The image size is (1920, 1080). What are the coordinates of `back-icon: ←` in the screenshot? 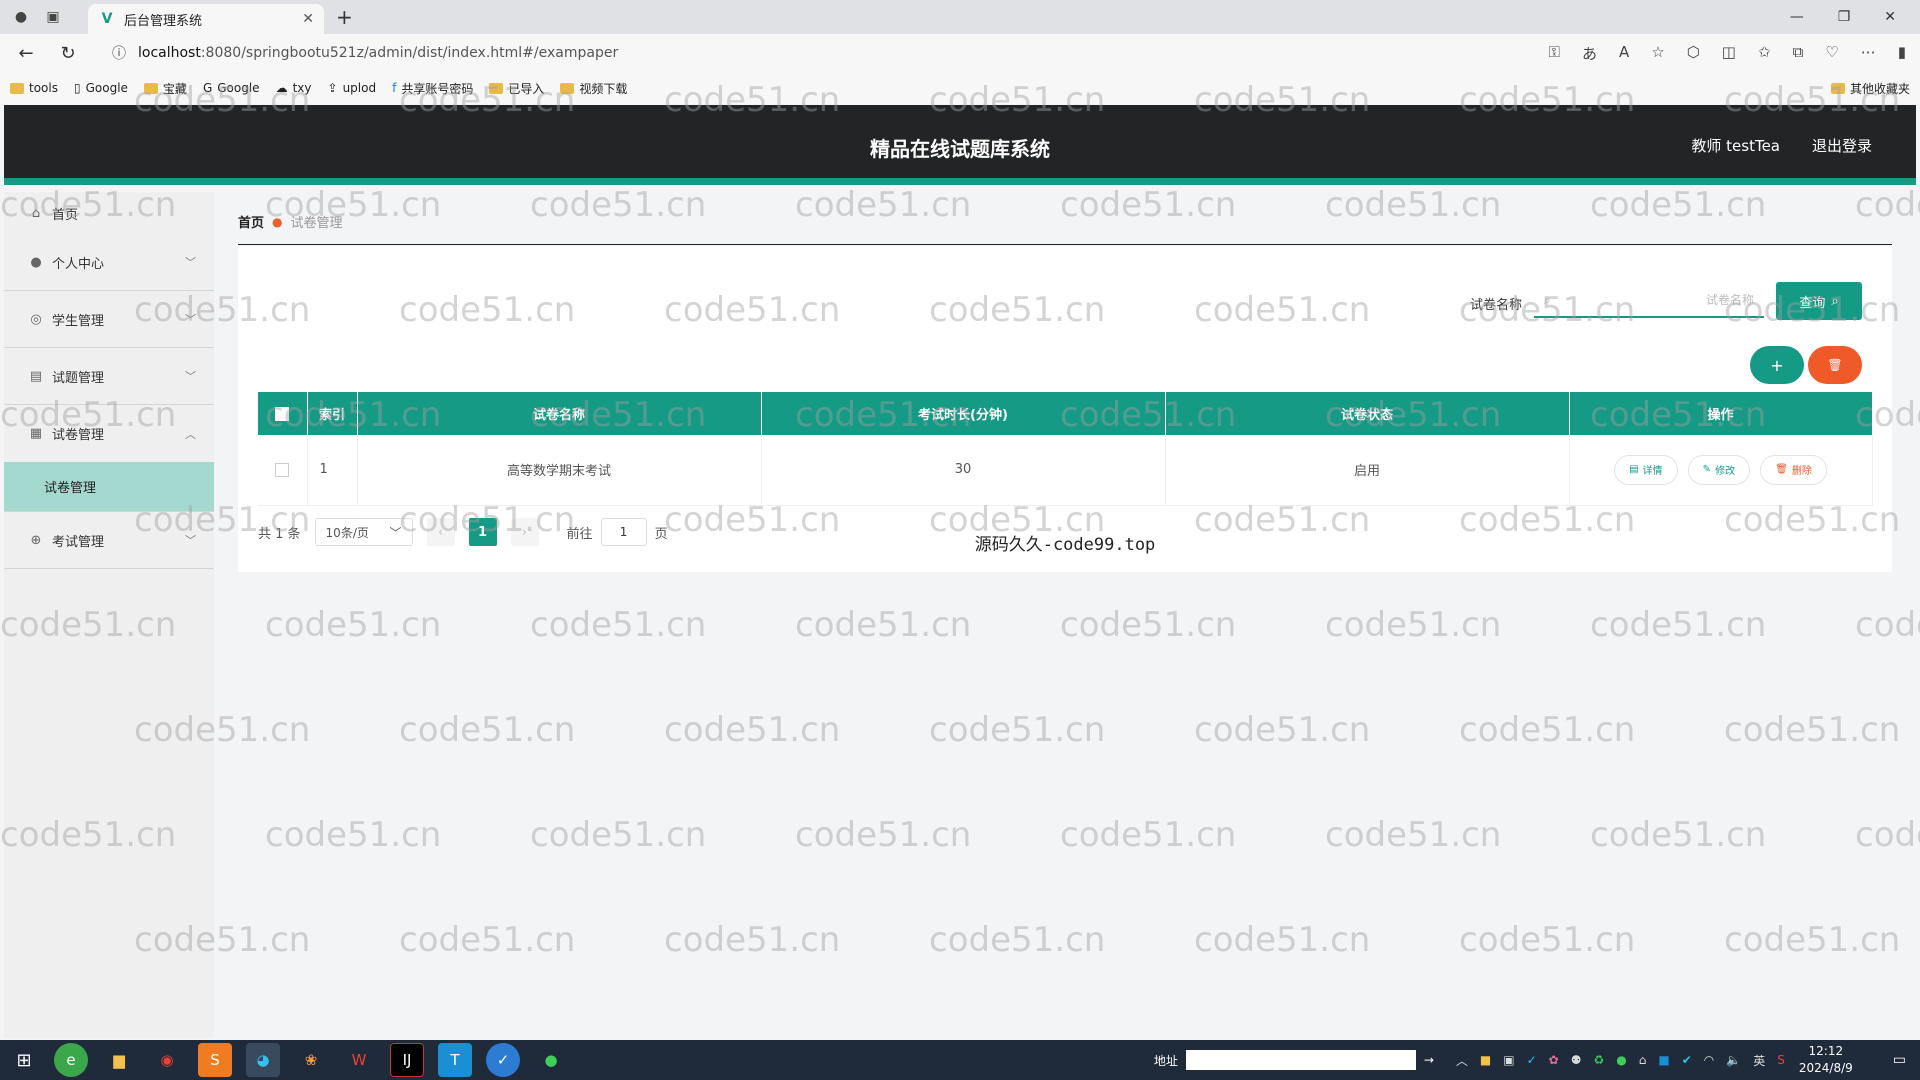 It's located at (26, 53).